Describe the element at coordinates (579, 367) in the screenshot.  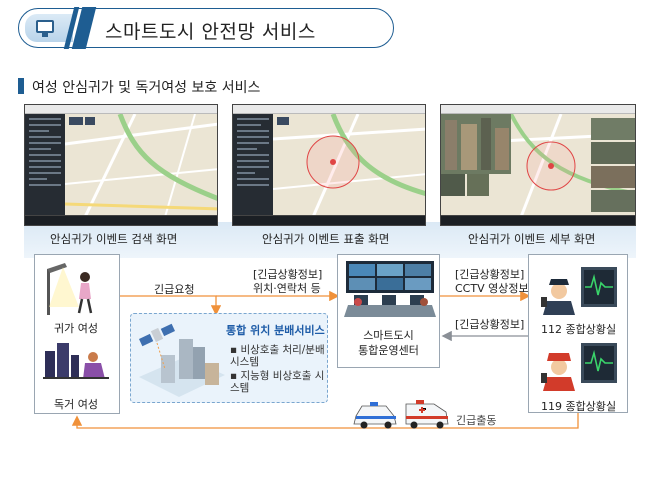
I see `firefighter-icon` at that location.